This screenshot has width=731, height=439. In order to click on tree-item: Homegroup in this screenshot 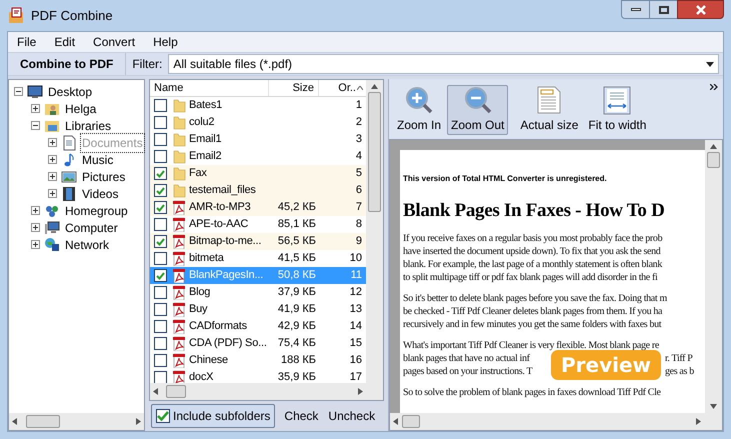, I will do `click(96, 211)`.